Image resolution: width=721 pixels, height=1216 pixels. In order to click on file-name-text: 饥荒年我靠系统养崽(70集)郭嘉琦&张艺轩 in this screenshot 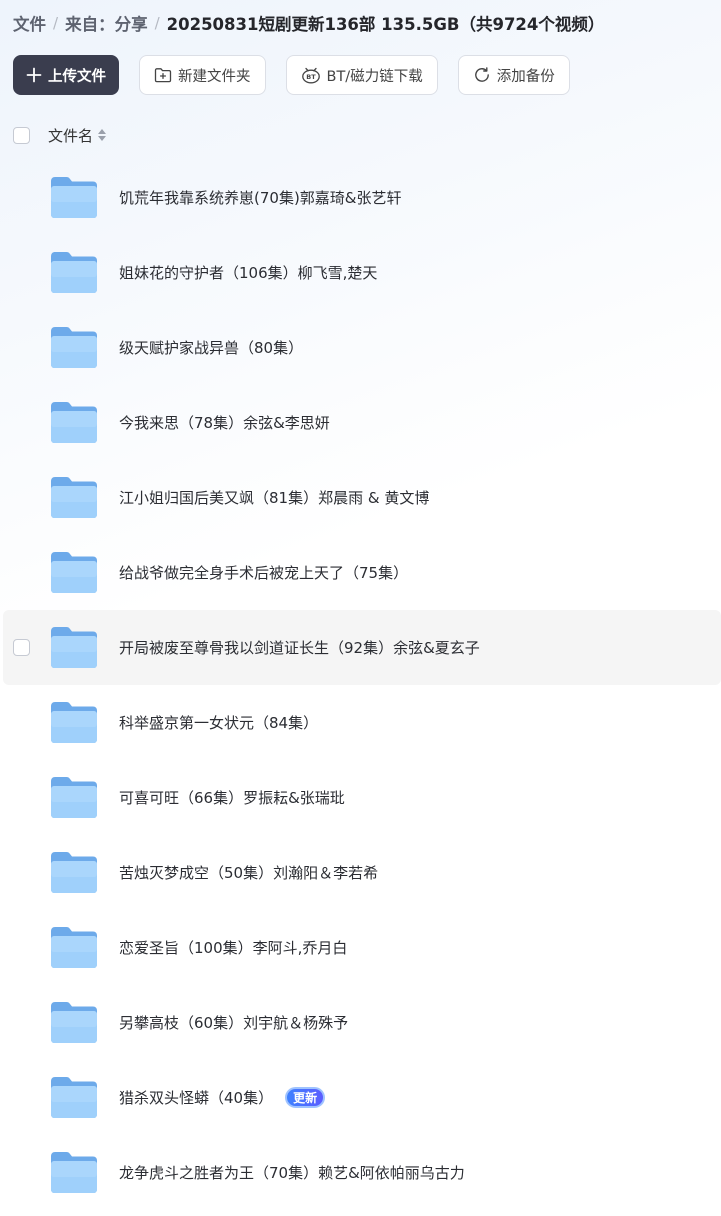, I will do `click(260, 198)`.